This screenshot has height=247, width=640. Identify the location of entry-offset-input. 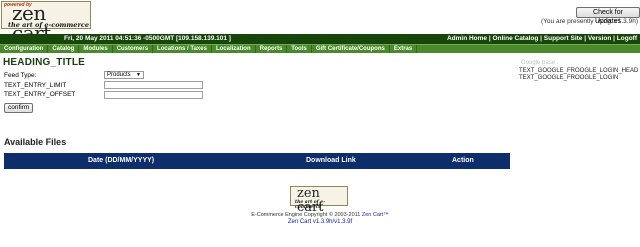
(153, 95).